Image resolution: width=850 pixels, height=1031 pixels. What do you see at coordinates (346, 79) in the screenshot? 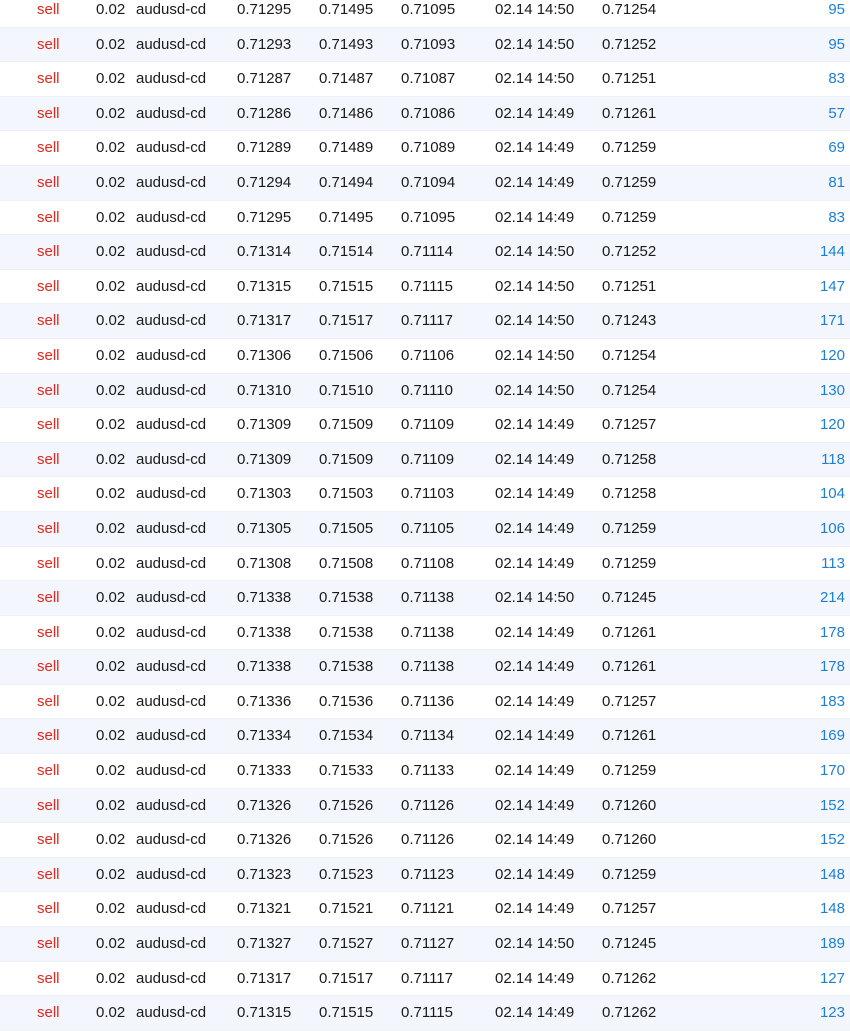
I see `order-take-profit: 0.71487` at bounding box center [346, 79].